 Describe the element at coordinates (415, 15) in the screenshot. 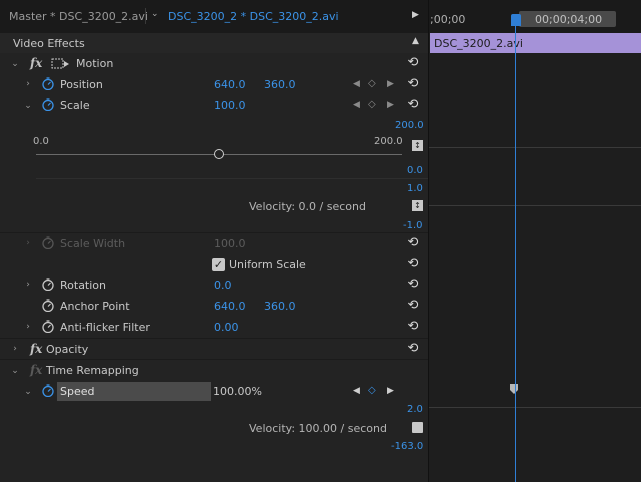

I see `play-triangle-icon: ▶` at that location.